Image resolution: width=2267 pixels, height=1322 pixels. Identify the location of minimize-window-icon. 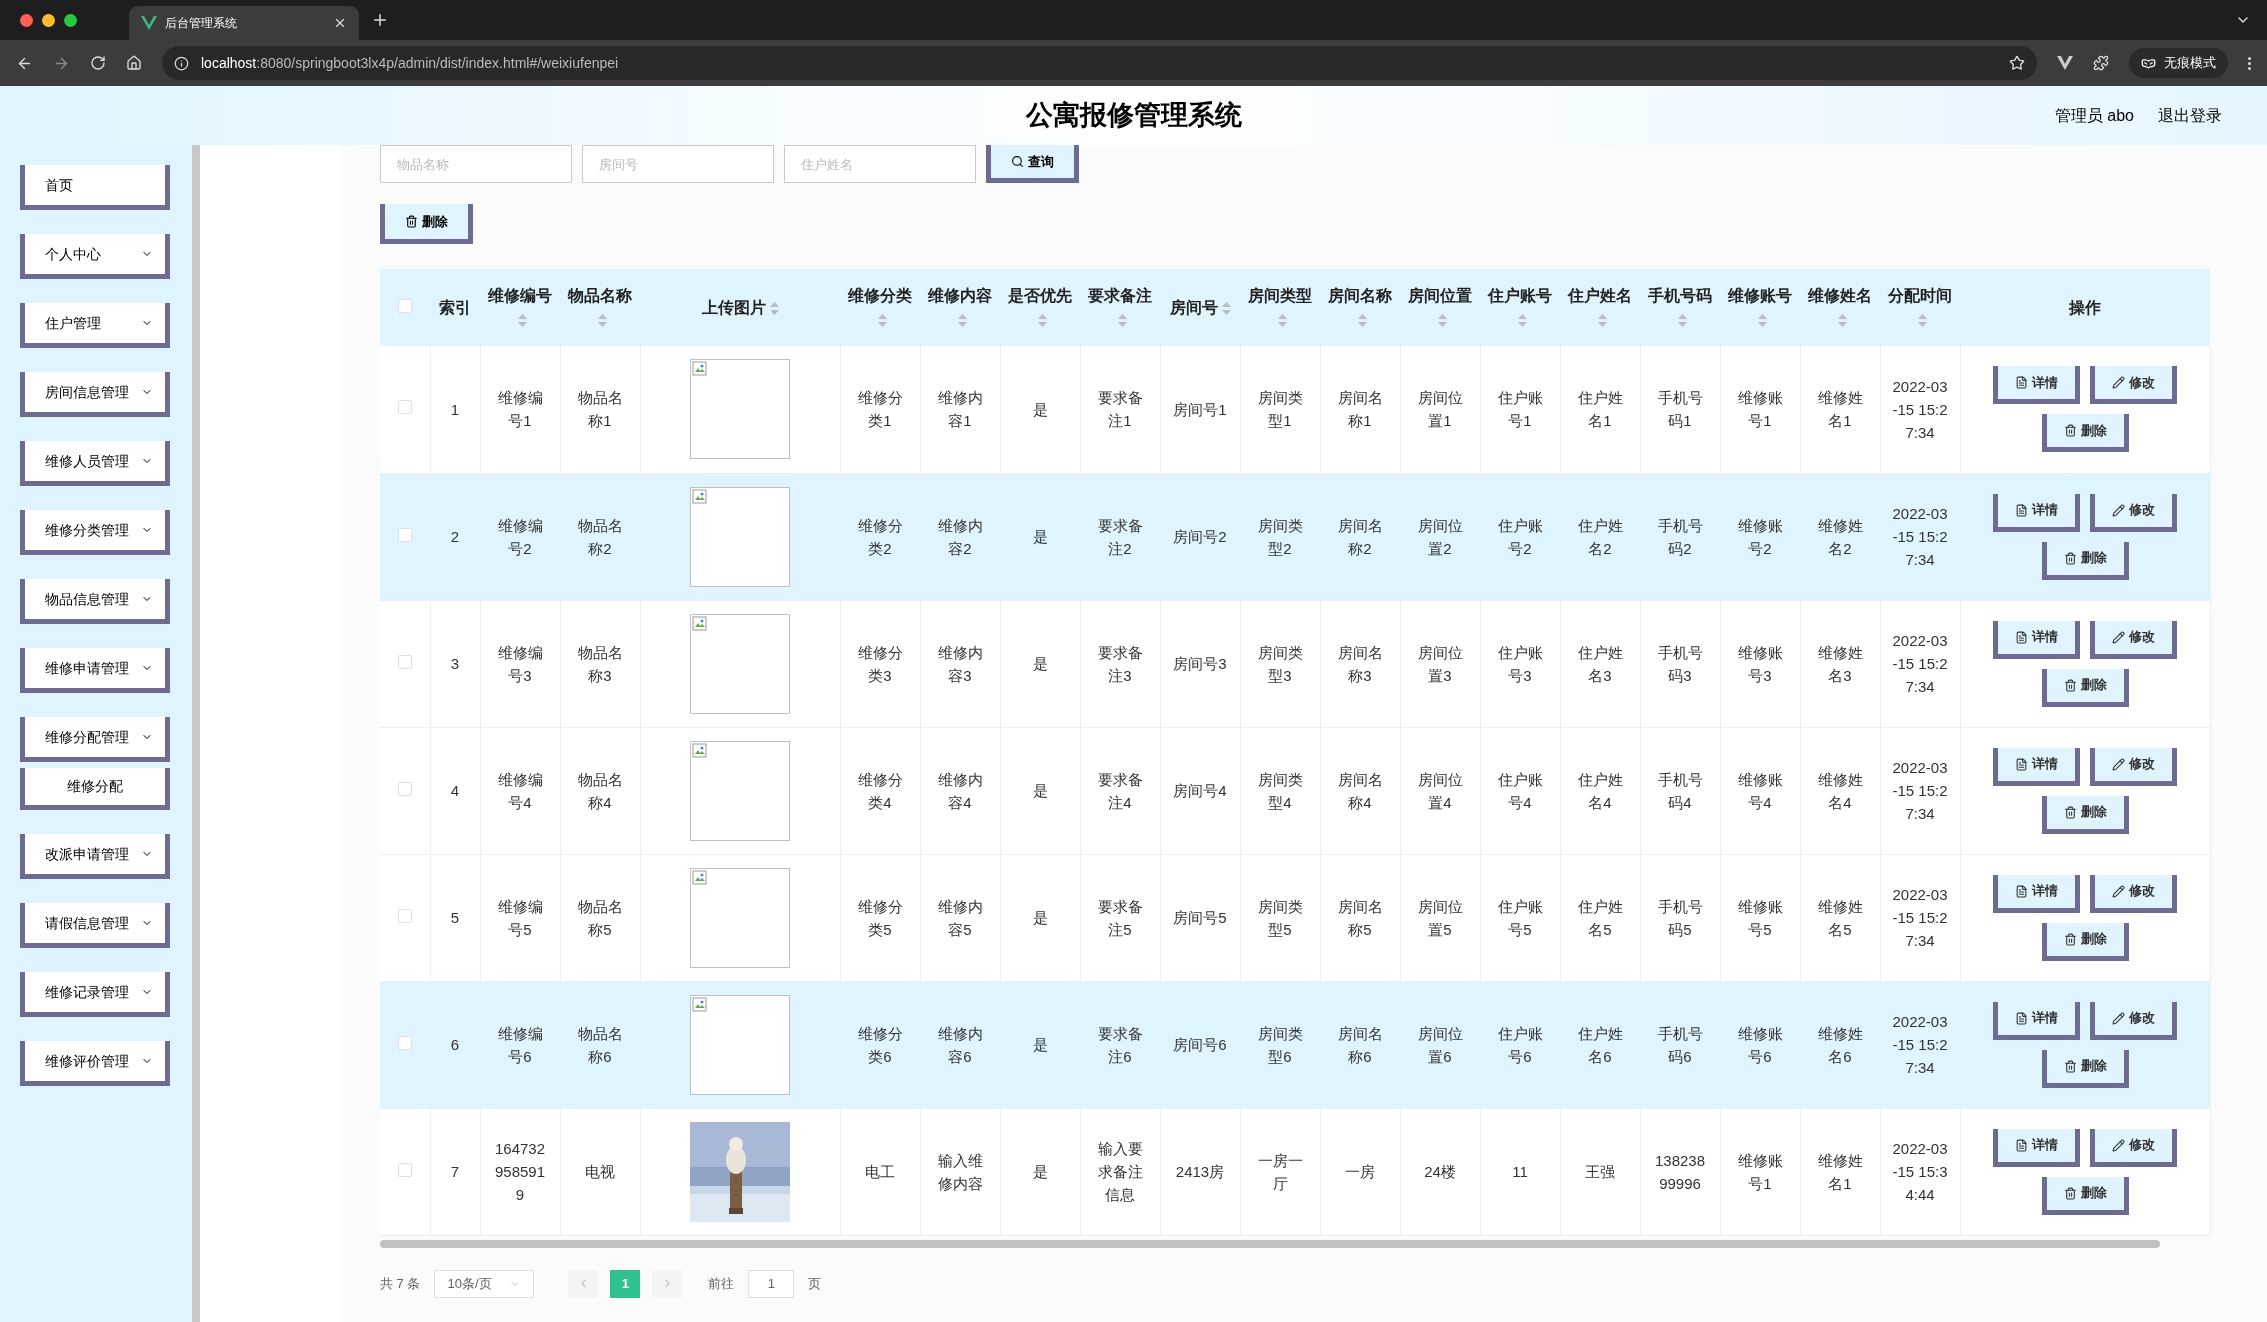
(48, 20).